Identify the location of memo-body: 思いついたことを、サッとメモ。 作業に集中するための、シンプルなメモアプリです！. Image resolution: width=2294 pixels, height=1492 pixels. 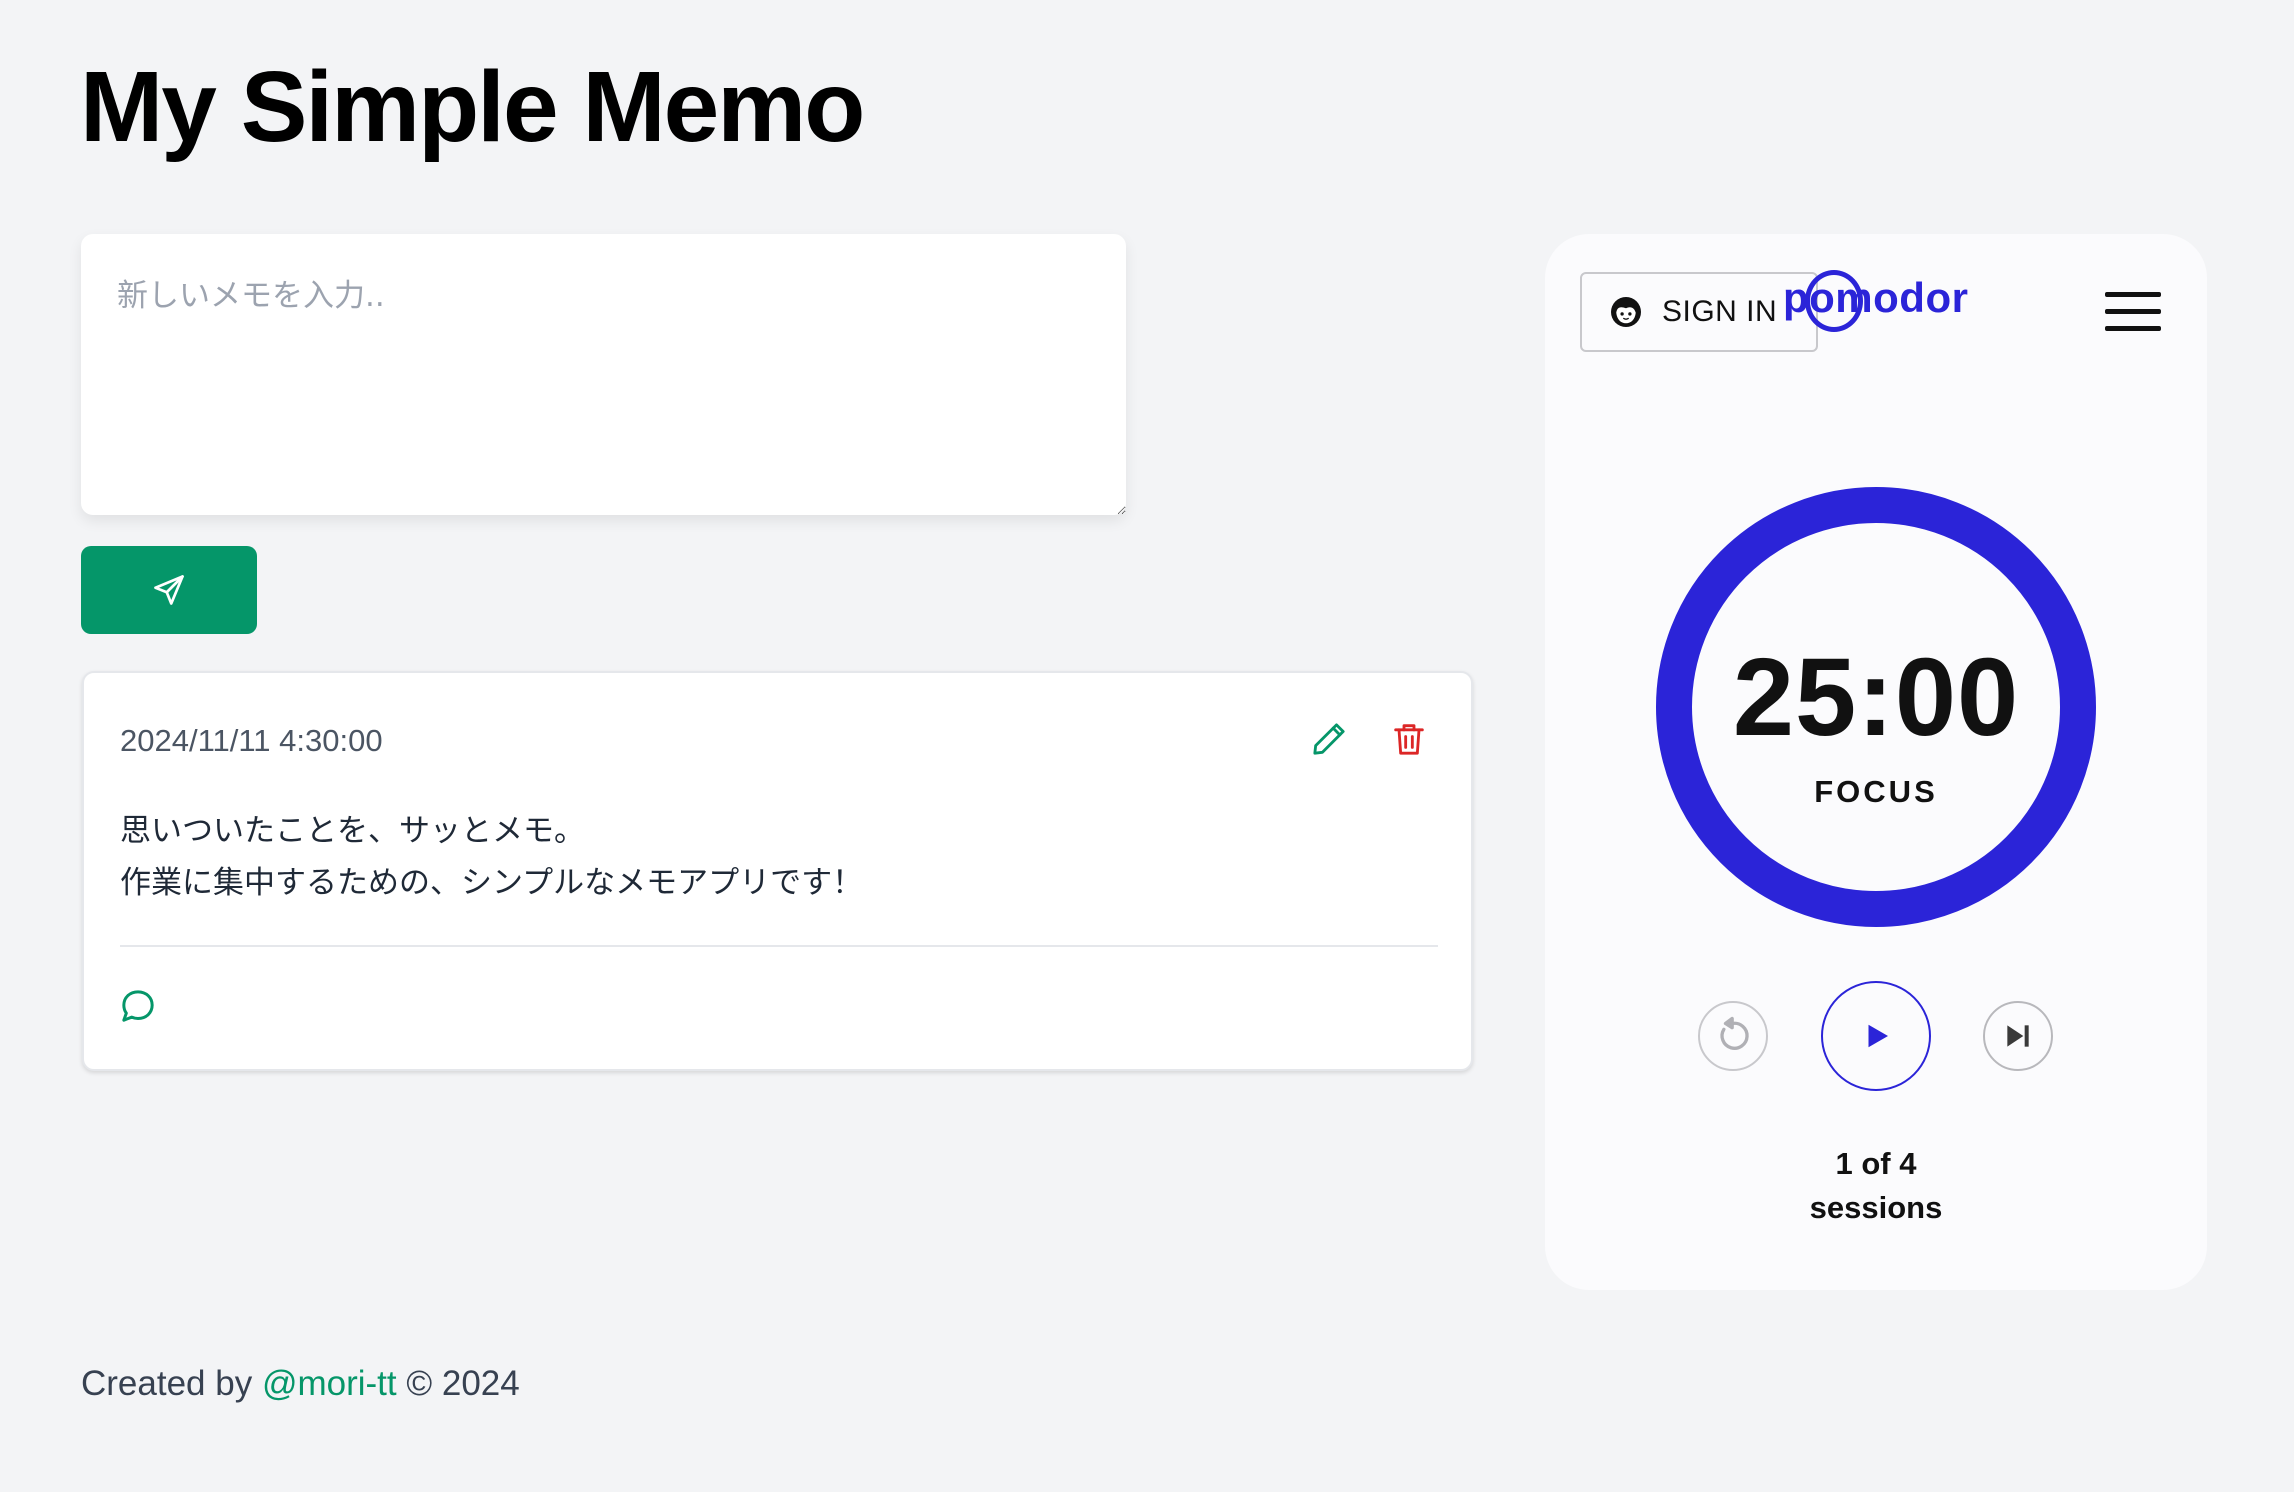
(770, 857).